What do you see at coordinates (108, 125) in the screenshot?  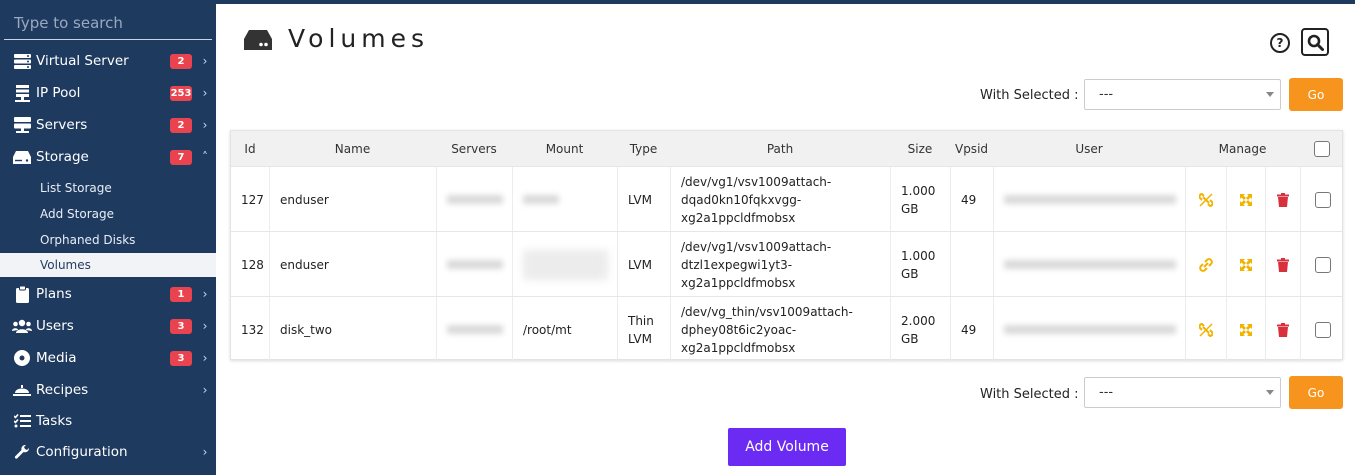 I see `sidebar-item-servers: Servers 2 ›` at bounding box center [108, 125].